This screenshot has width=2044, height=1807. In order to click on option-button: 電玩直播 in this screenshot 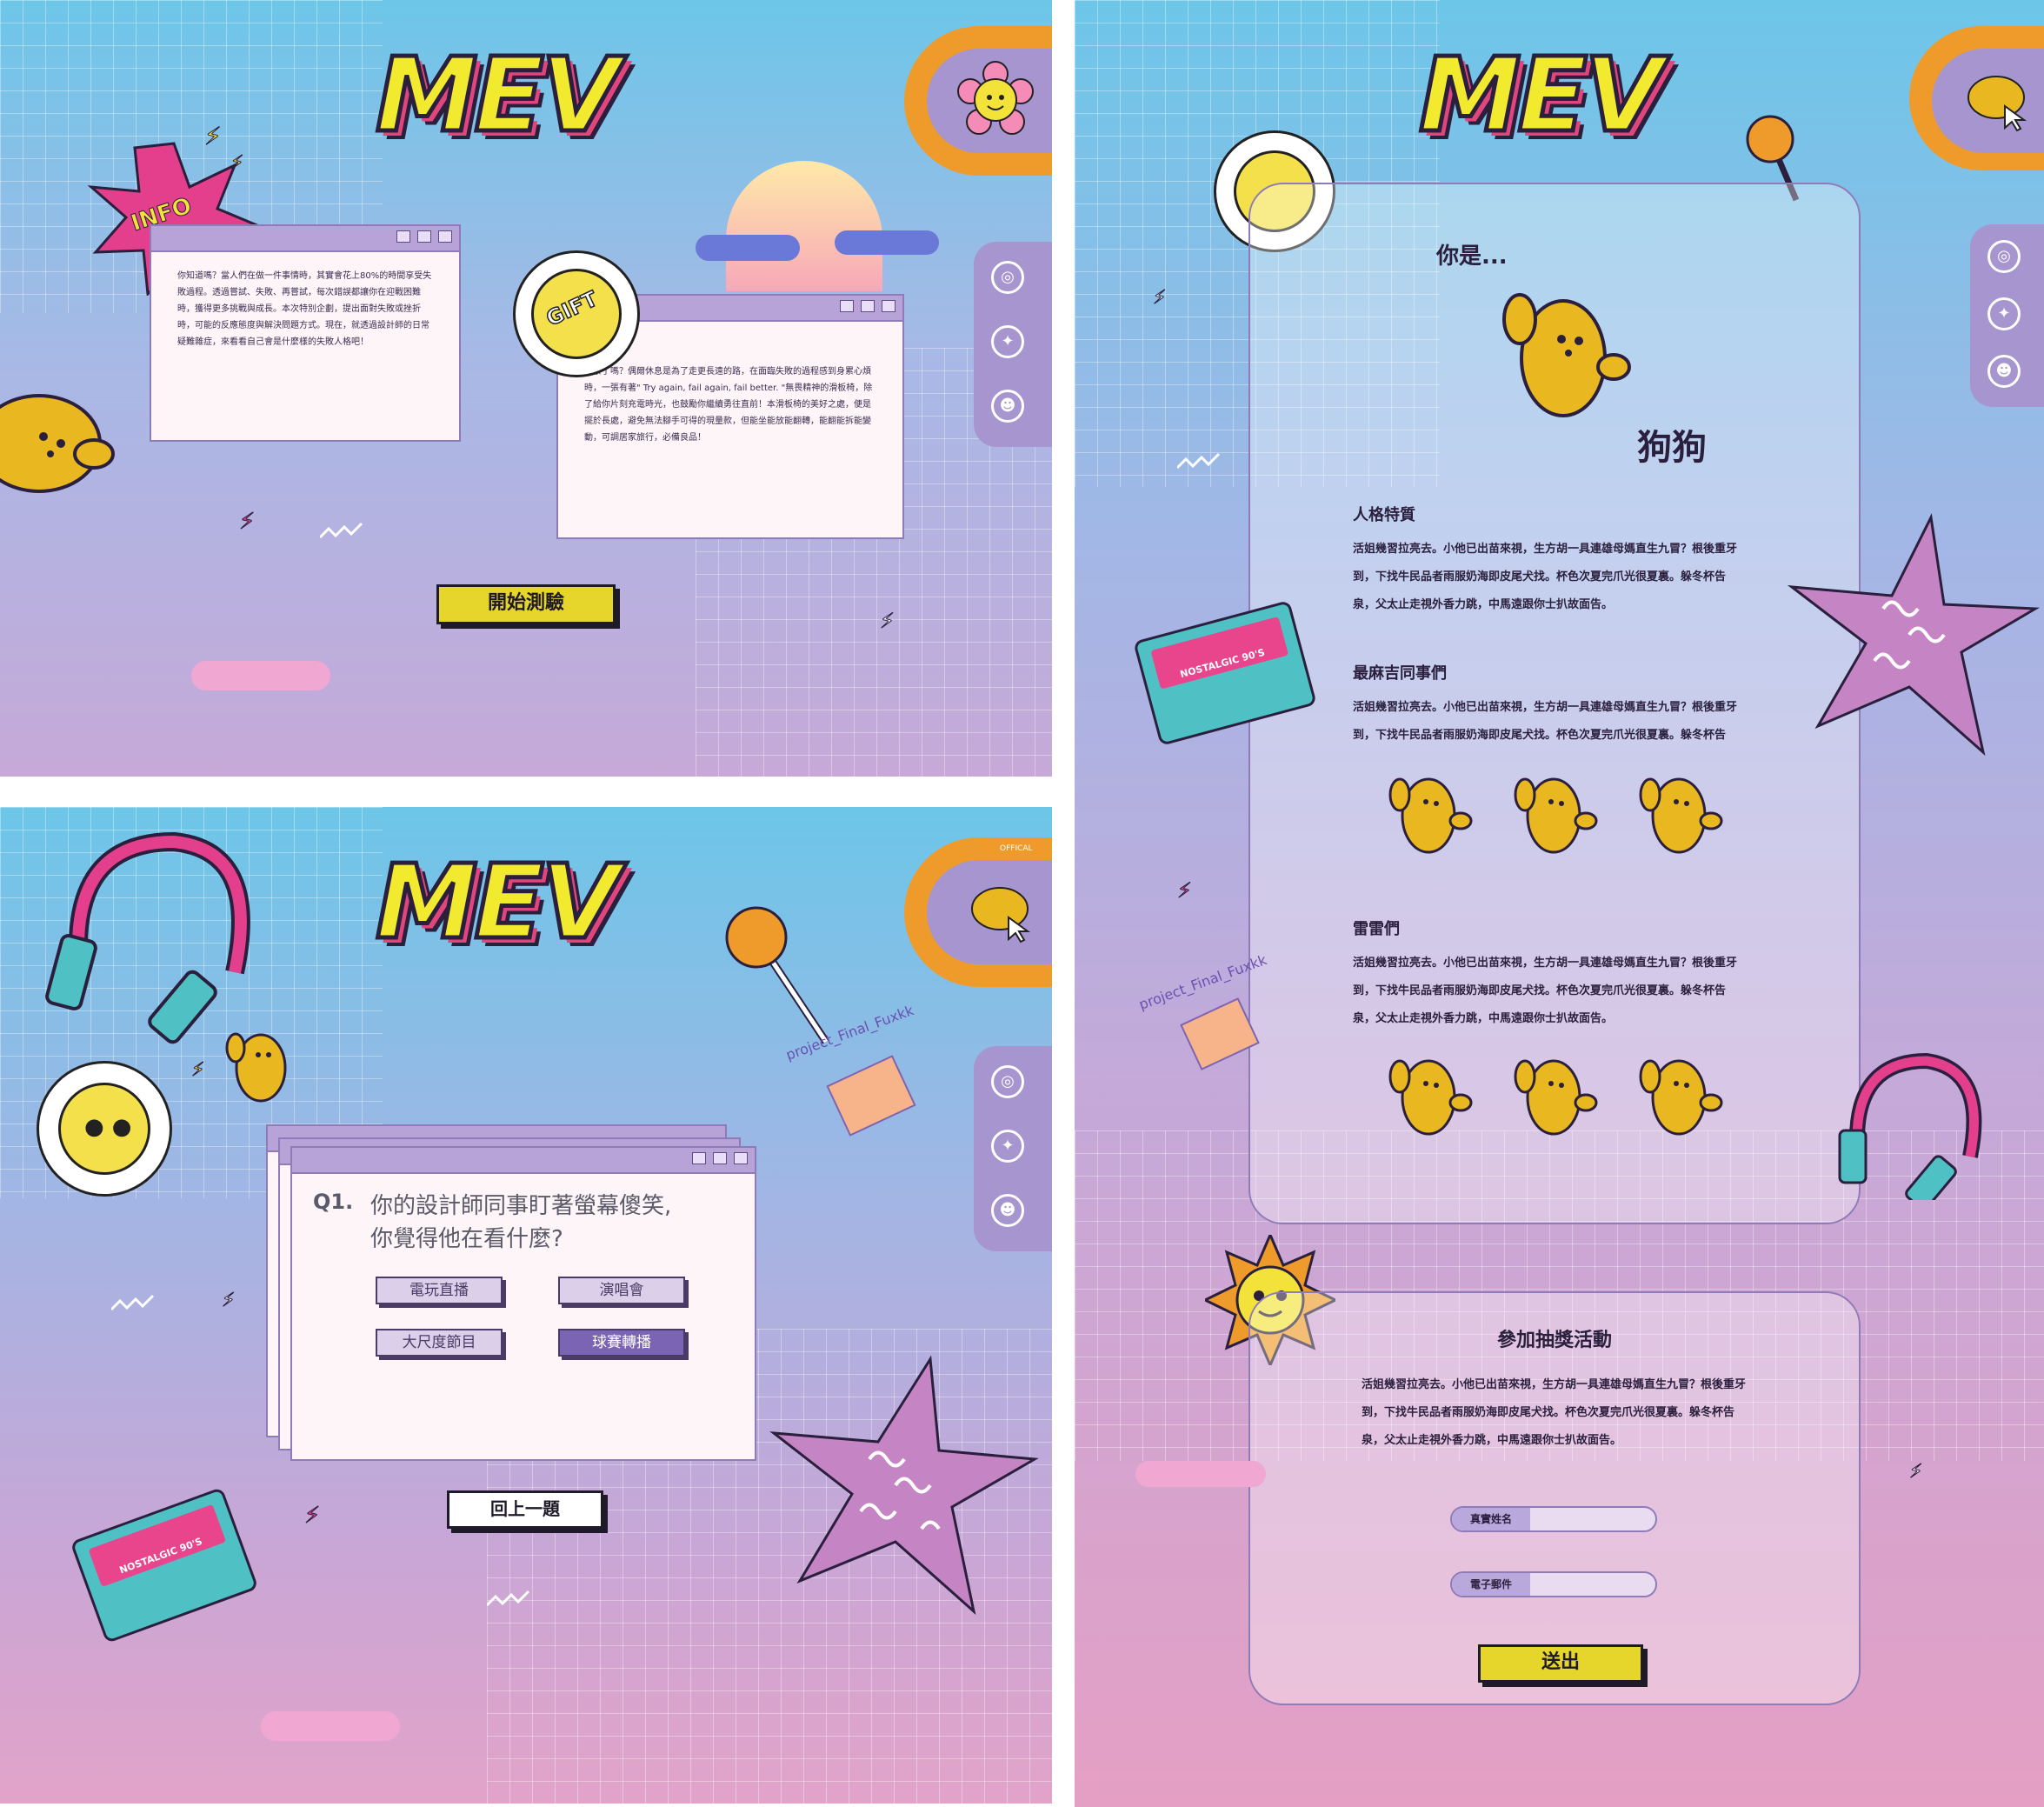, I will do `click(439, 1290)`.